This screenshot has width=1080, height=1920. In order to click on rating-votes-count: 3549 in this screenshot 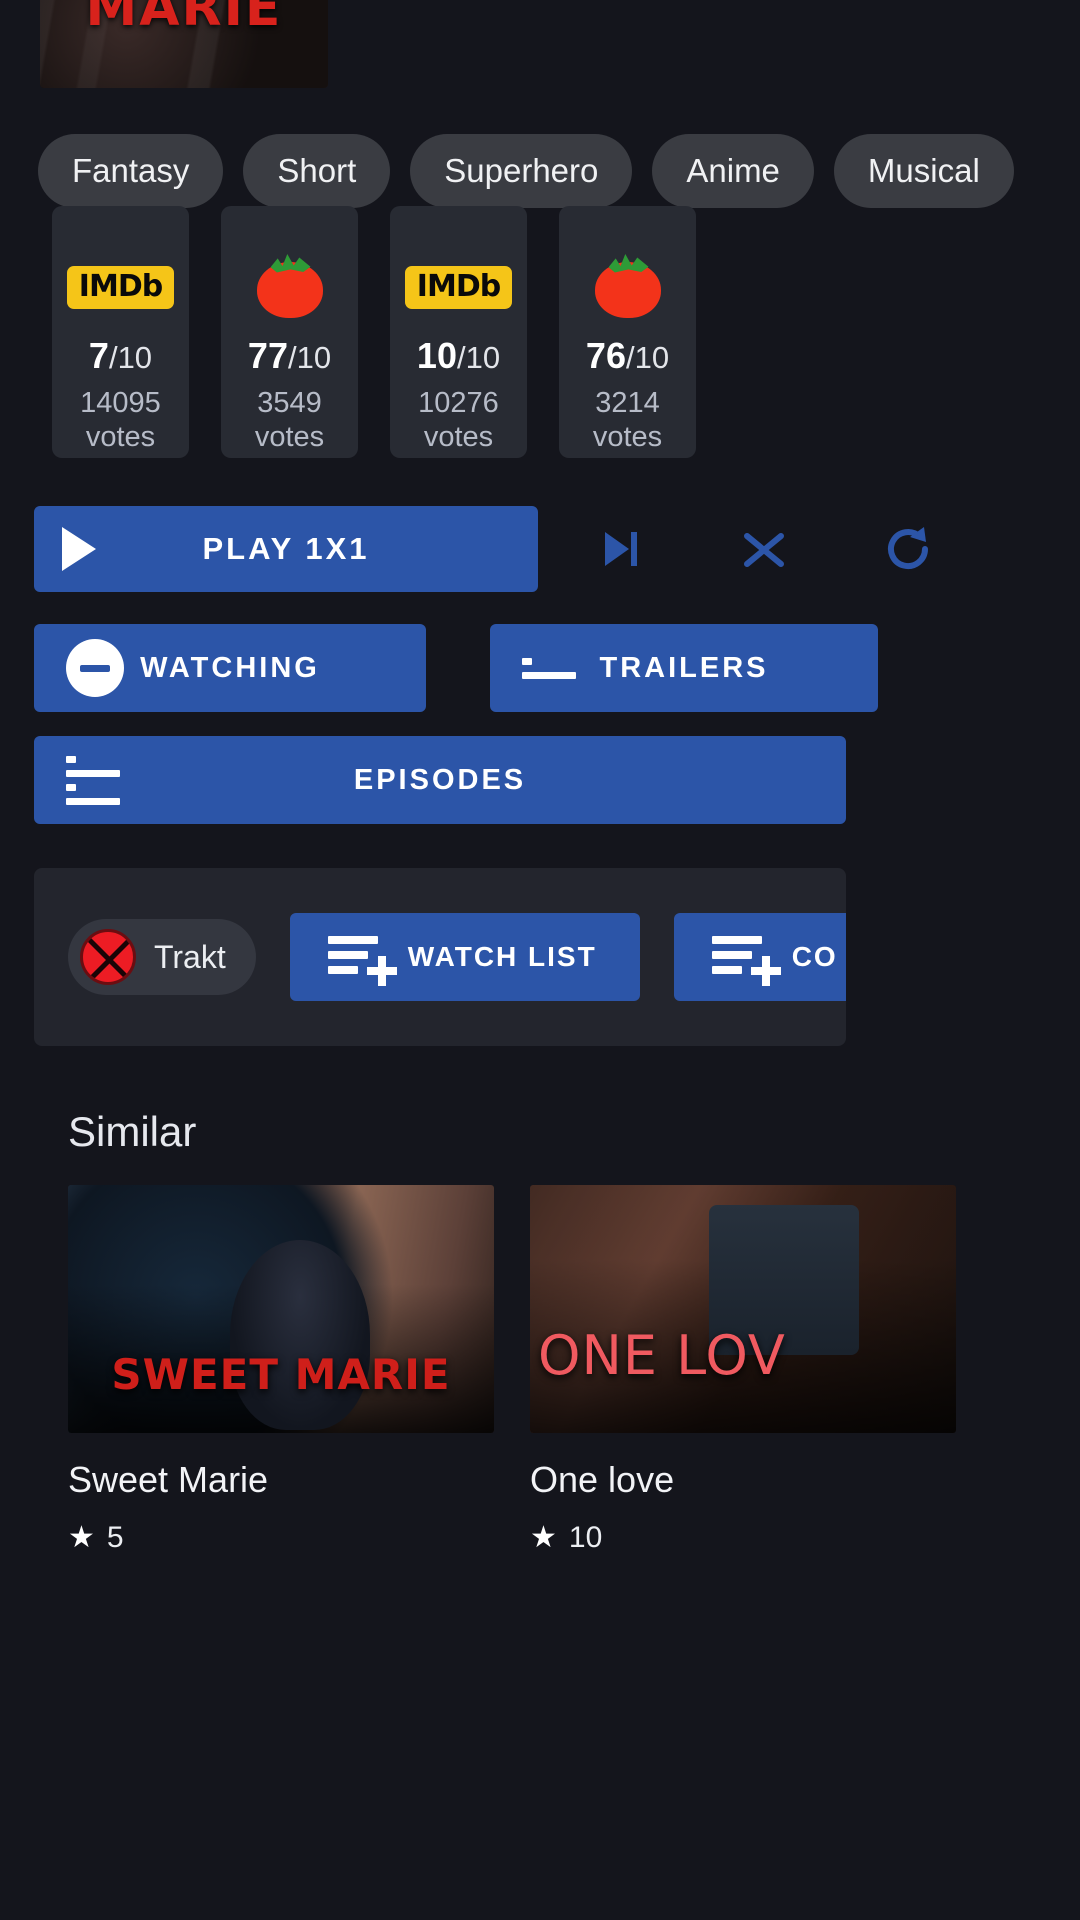, I will do `click(289, 403)`.